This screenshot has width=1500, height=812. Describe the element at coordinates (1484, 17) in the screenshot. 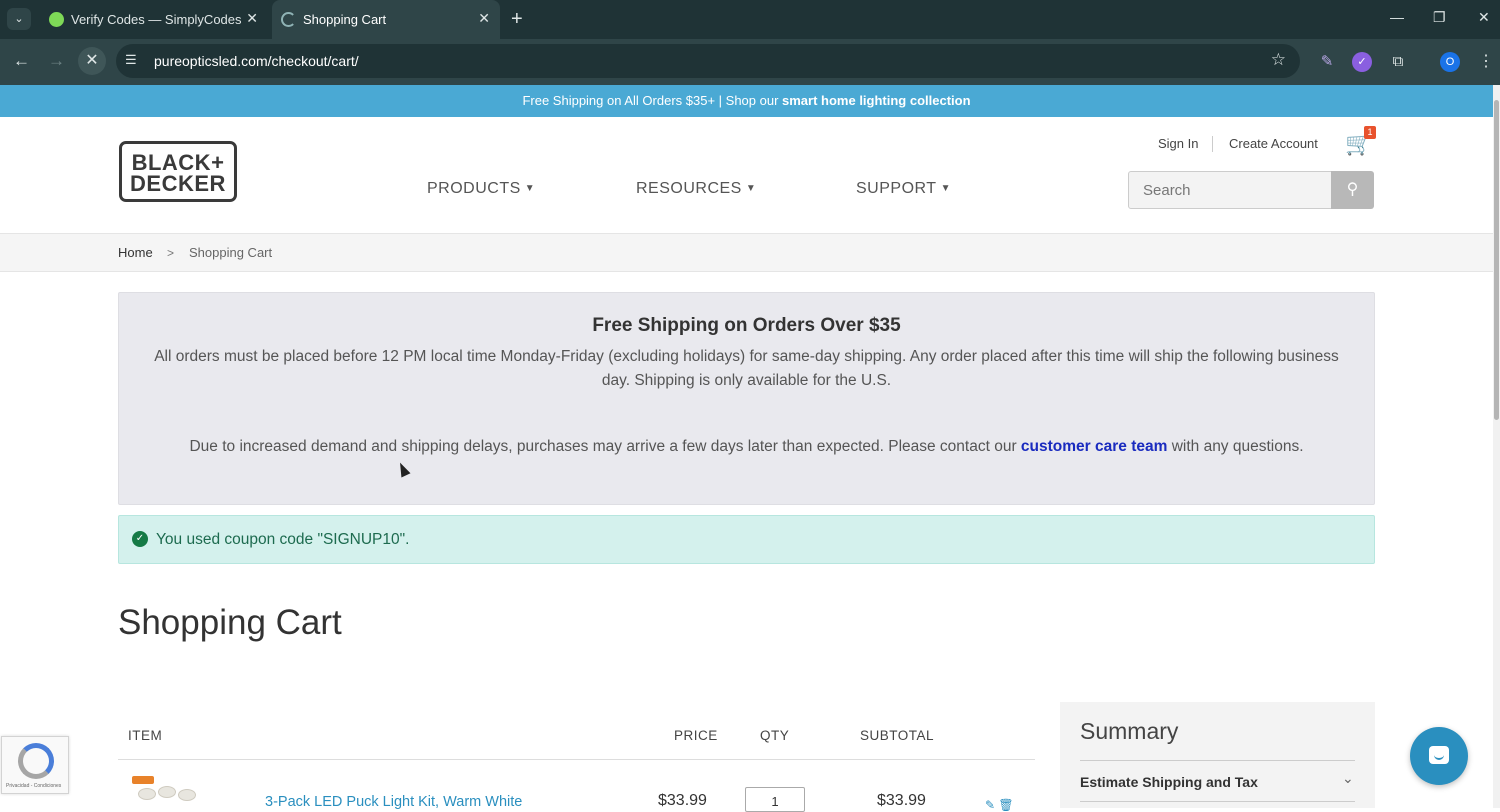

I see `window-close-icon: ✕` at that location.